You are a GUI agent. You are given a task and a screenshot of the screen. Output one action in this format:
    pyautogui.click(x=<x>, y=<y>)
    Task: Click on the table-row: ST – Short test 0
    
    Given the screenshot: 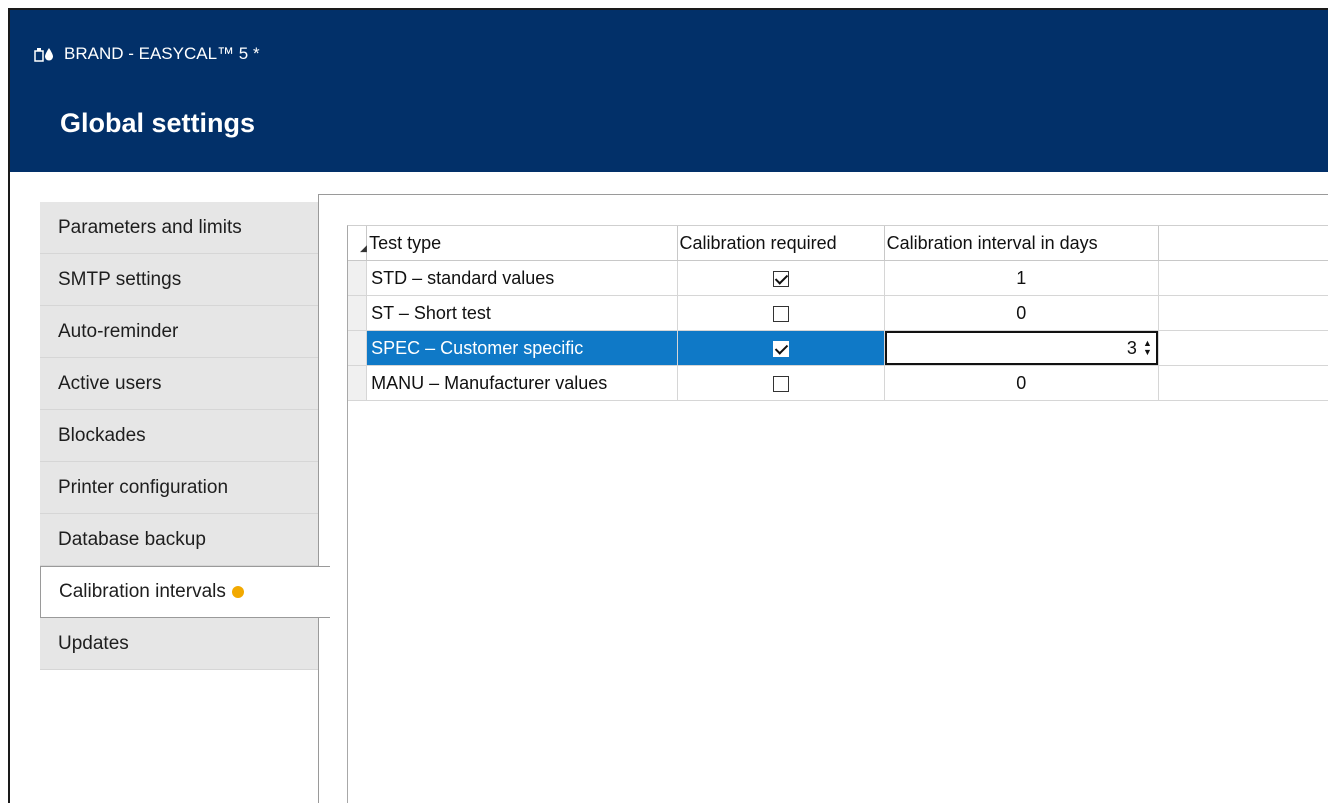 What is the action you would take?
    pyautogui.click(x=838, y=313)
    